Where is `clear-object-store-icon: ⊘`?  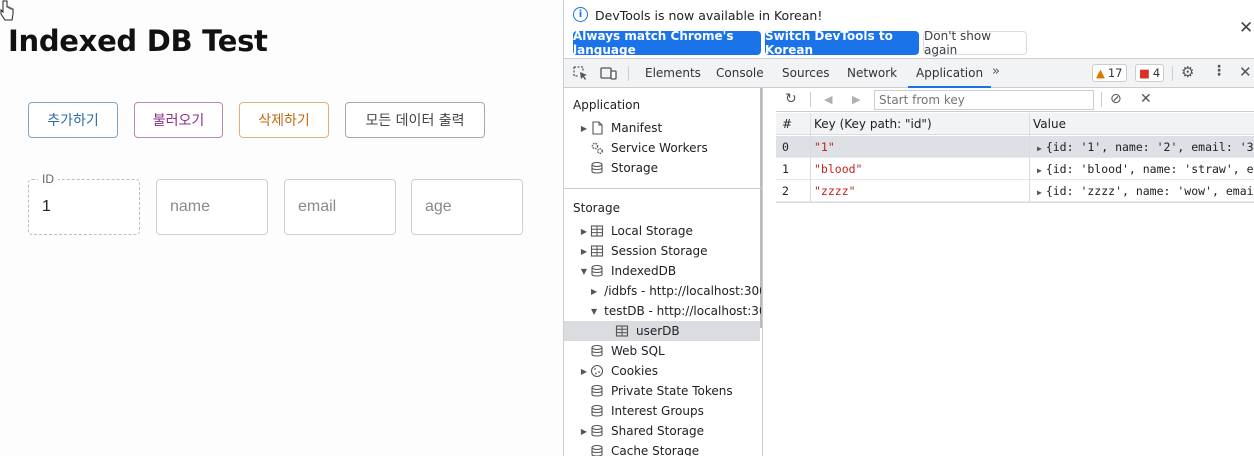
clear-object-store-icon: ⊘ is located at coordinates (1116, 99).